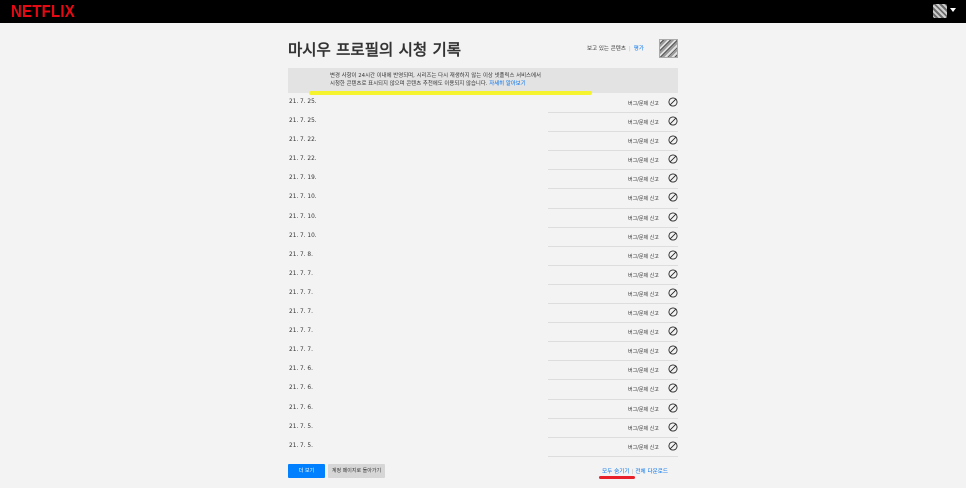  I want to click on page-title: 마시우 프로필의 시청 기록, so click(375, 50).